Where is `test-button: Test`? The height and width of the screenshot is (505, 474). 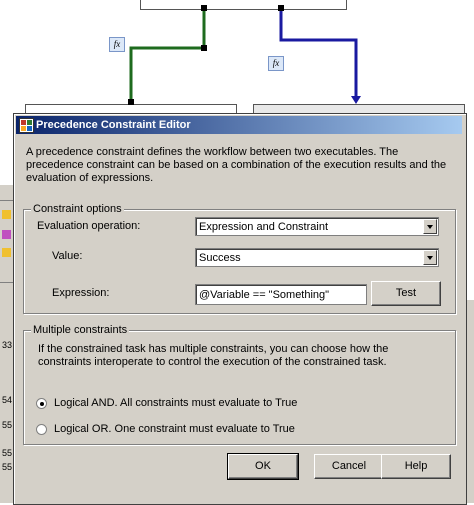
test-button: Test is located at coordinates (406, 293).